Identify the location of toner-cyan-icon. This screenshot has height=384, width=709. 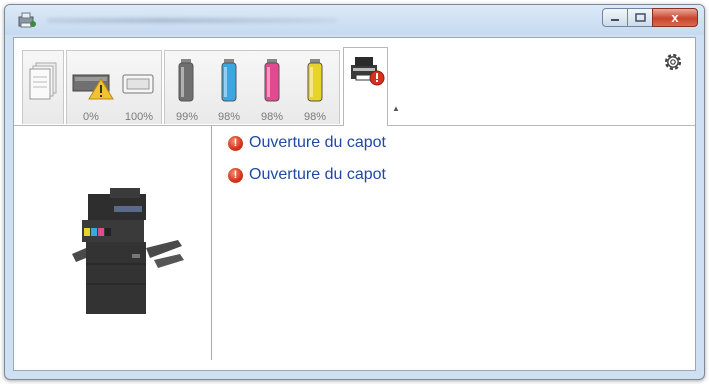
(229, 80).